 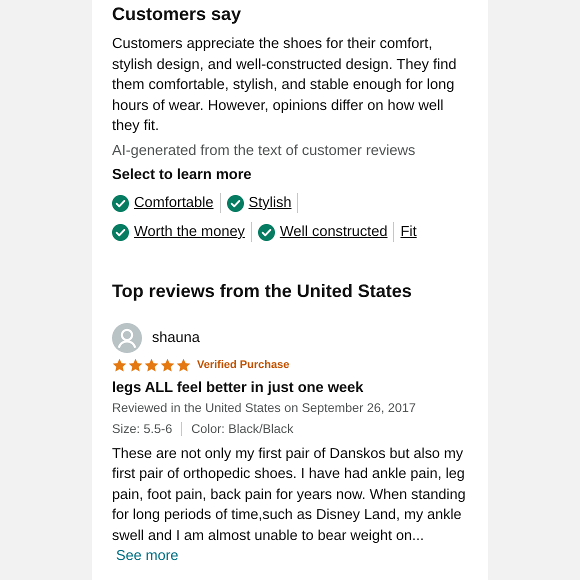 I want to click on review-date: Reviewed in the United States on September 26, 2017, so click(x=264, y=408).